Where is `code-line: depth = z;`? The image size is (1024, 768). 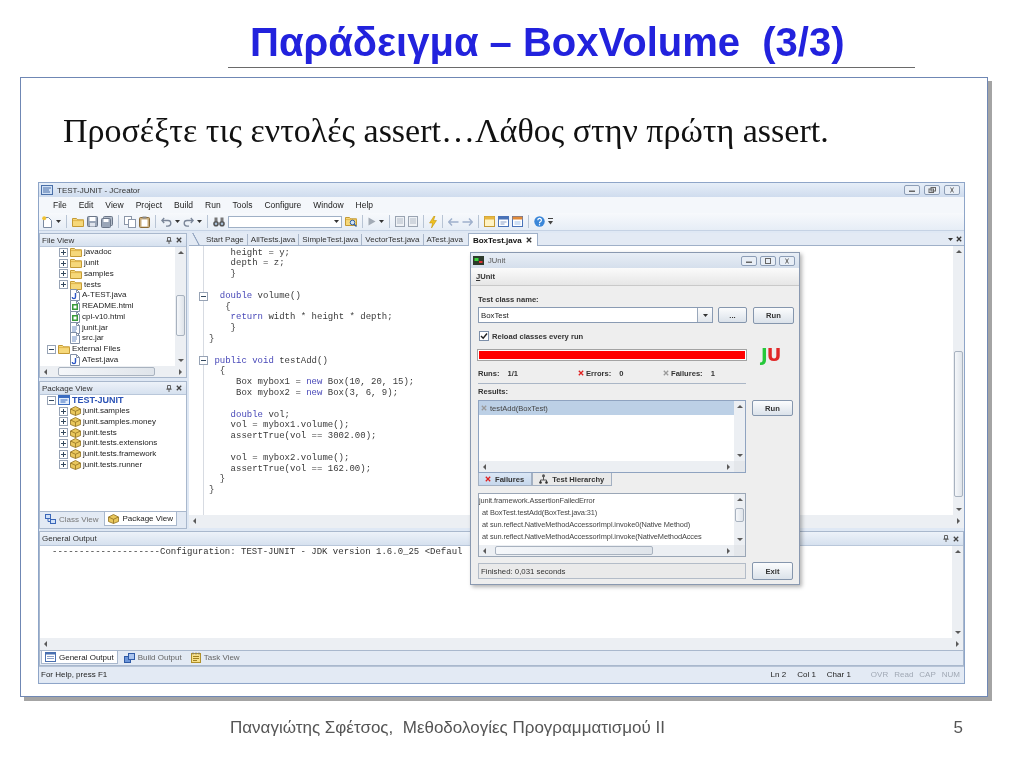
code-line: depth = z; is located at coordinates (257, 263).